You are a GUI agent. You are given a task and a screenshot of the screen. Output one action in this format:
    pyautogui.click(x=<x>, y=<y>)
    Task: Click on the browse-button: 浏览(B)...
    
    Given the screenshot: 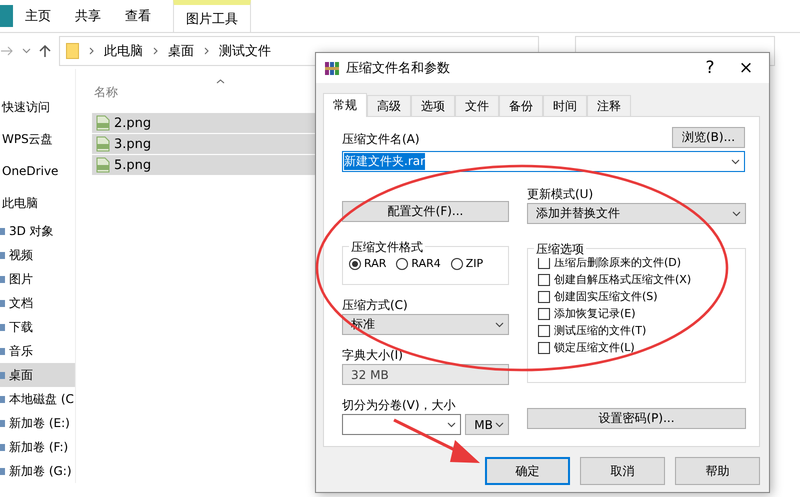 What is the action you would take?
    pyautogui.click(x=708, y=137)
    